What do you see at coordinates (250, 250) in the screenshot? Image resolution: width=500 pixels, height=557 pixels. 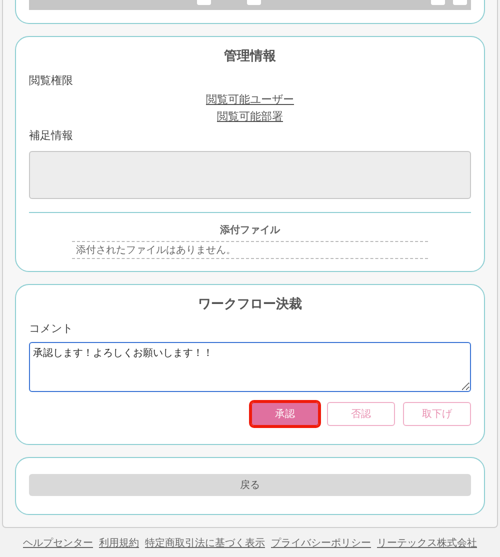 I see `attachment-empty-message: 添付されたファイルはありません。` at bounding box center [250, 250].